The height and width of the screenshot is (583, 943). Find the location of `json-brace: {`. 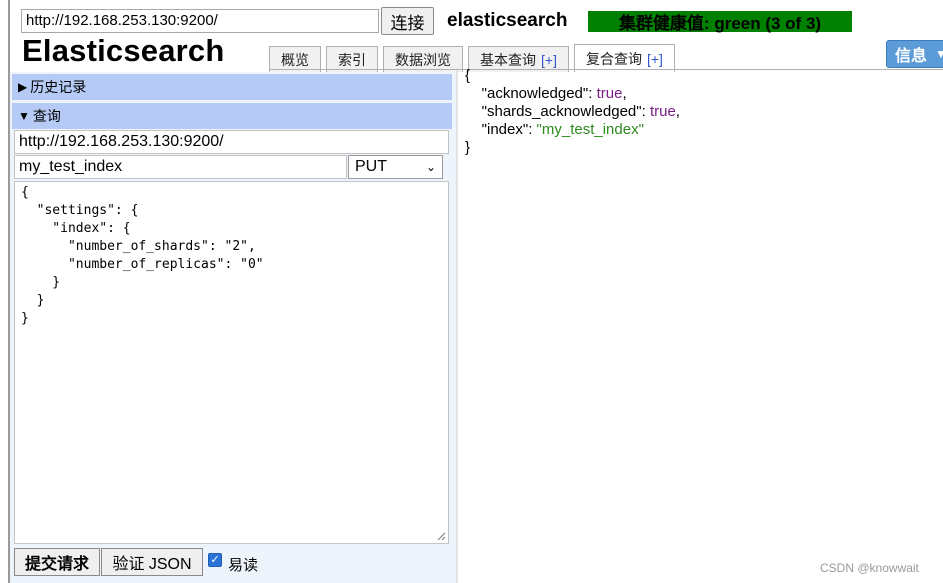

json-brace: { is located at coordinates (468, 75).